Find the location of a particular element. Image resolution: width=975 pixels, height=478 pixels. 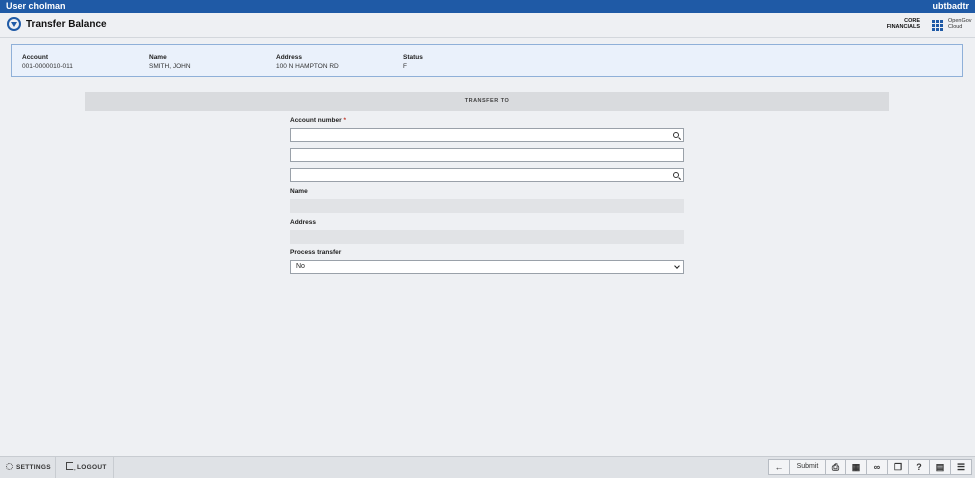

account-number-input is located at coordinates (480, 135).